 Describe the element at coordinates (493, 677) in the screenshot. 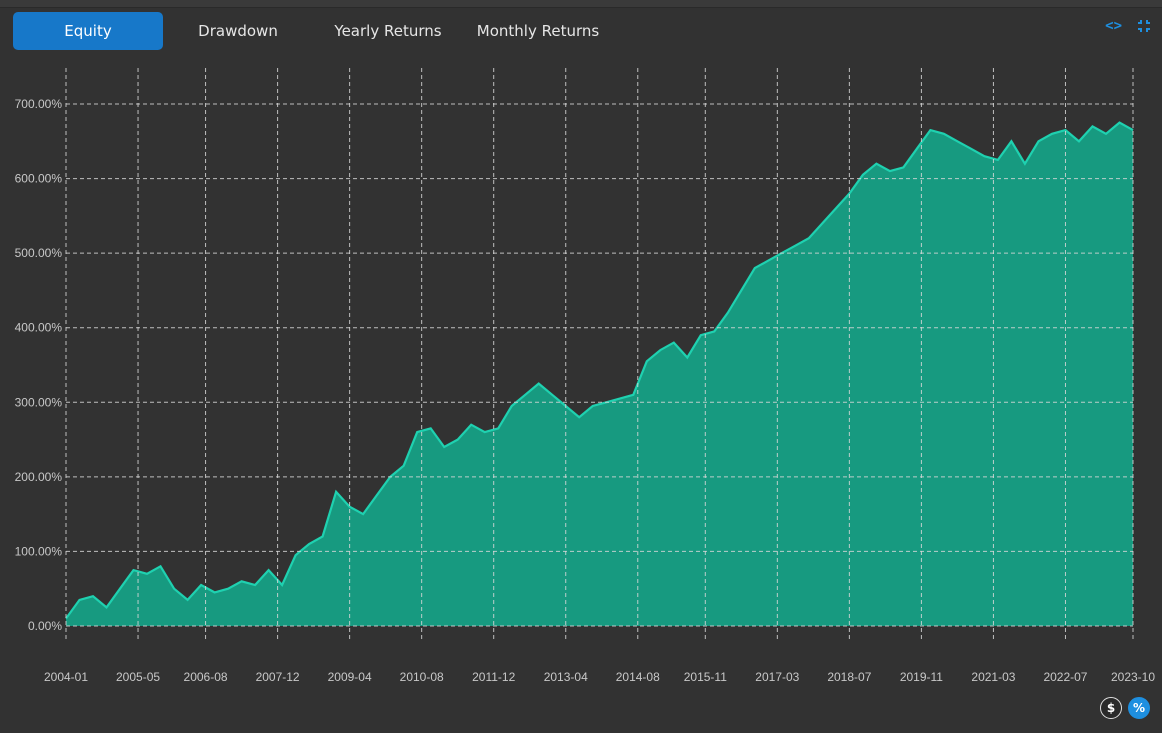

I see `x-tick-label: 2011-12` at that location.